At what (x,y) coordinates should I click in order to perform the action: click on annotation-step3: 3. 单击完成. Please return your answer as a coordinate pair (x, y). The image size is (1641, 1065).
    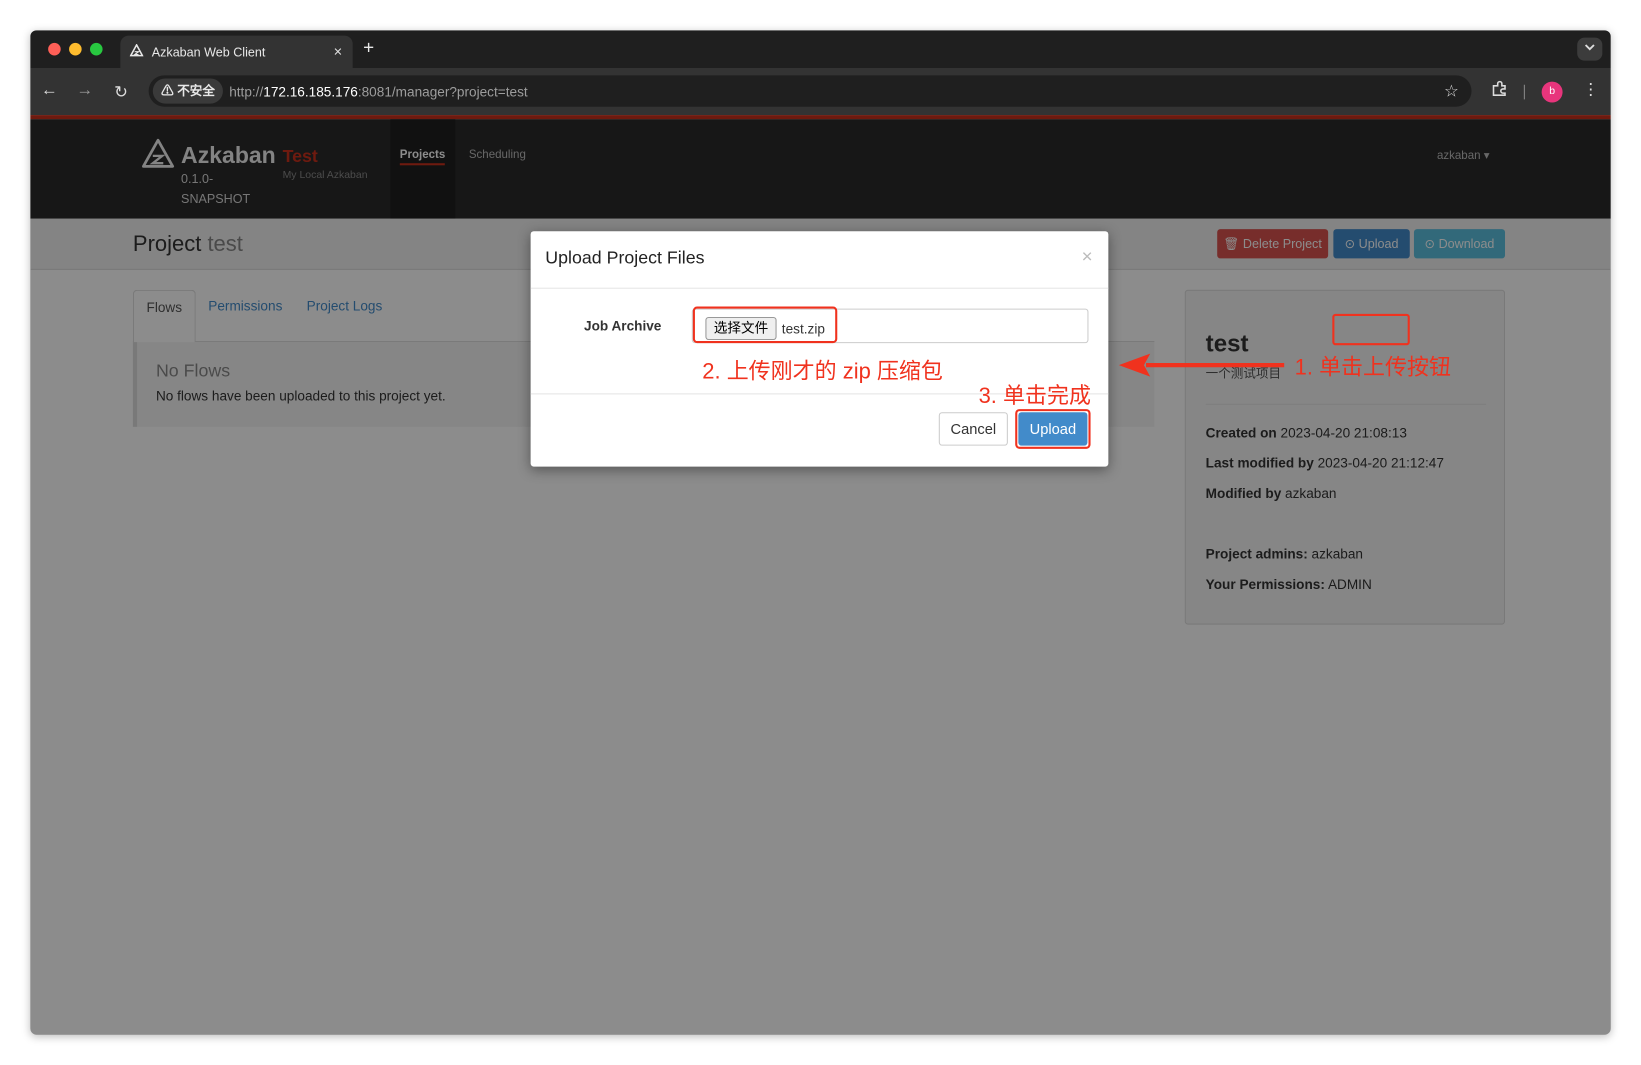
    Looking at the image, I should click on (1034, 396).